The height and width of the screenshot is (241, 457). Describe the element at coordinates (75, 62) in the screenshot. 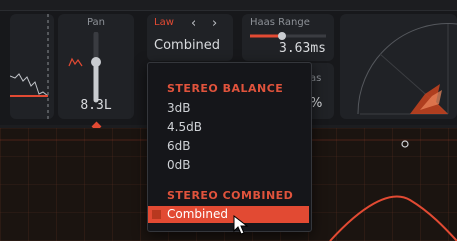

I see `pan-law-icon` at that location.